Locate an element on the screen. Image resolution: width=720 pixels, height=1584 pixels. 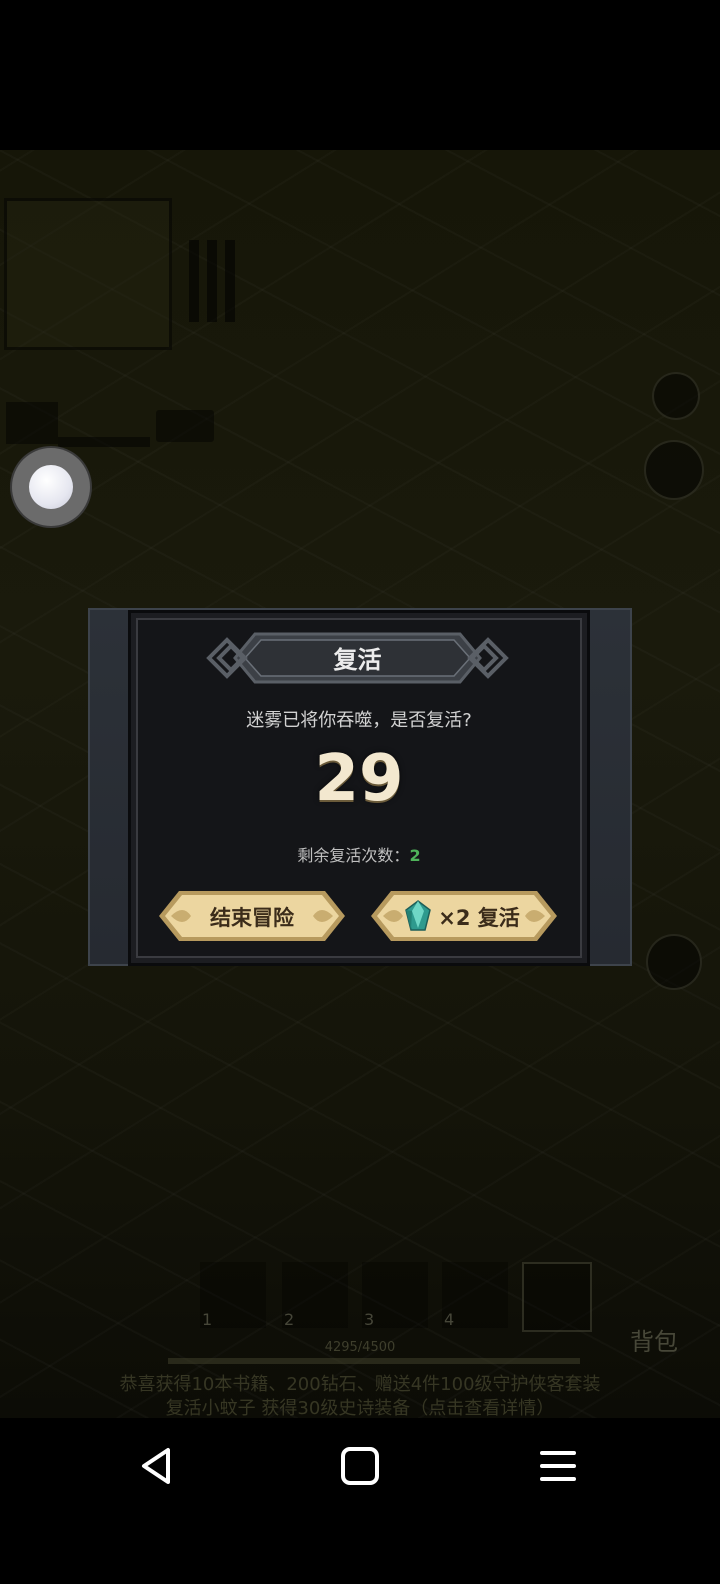
end-adventure-label: 结束冒险 is located at coordinates (252, 918).